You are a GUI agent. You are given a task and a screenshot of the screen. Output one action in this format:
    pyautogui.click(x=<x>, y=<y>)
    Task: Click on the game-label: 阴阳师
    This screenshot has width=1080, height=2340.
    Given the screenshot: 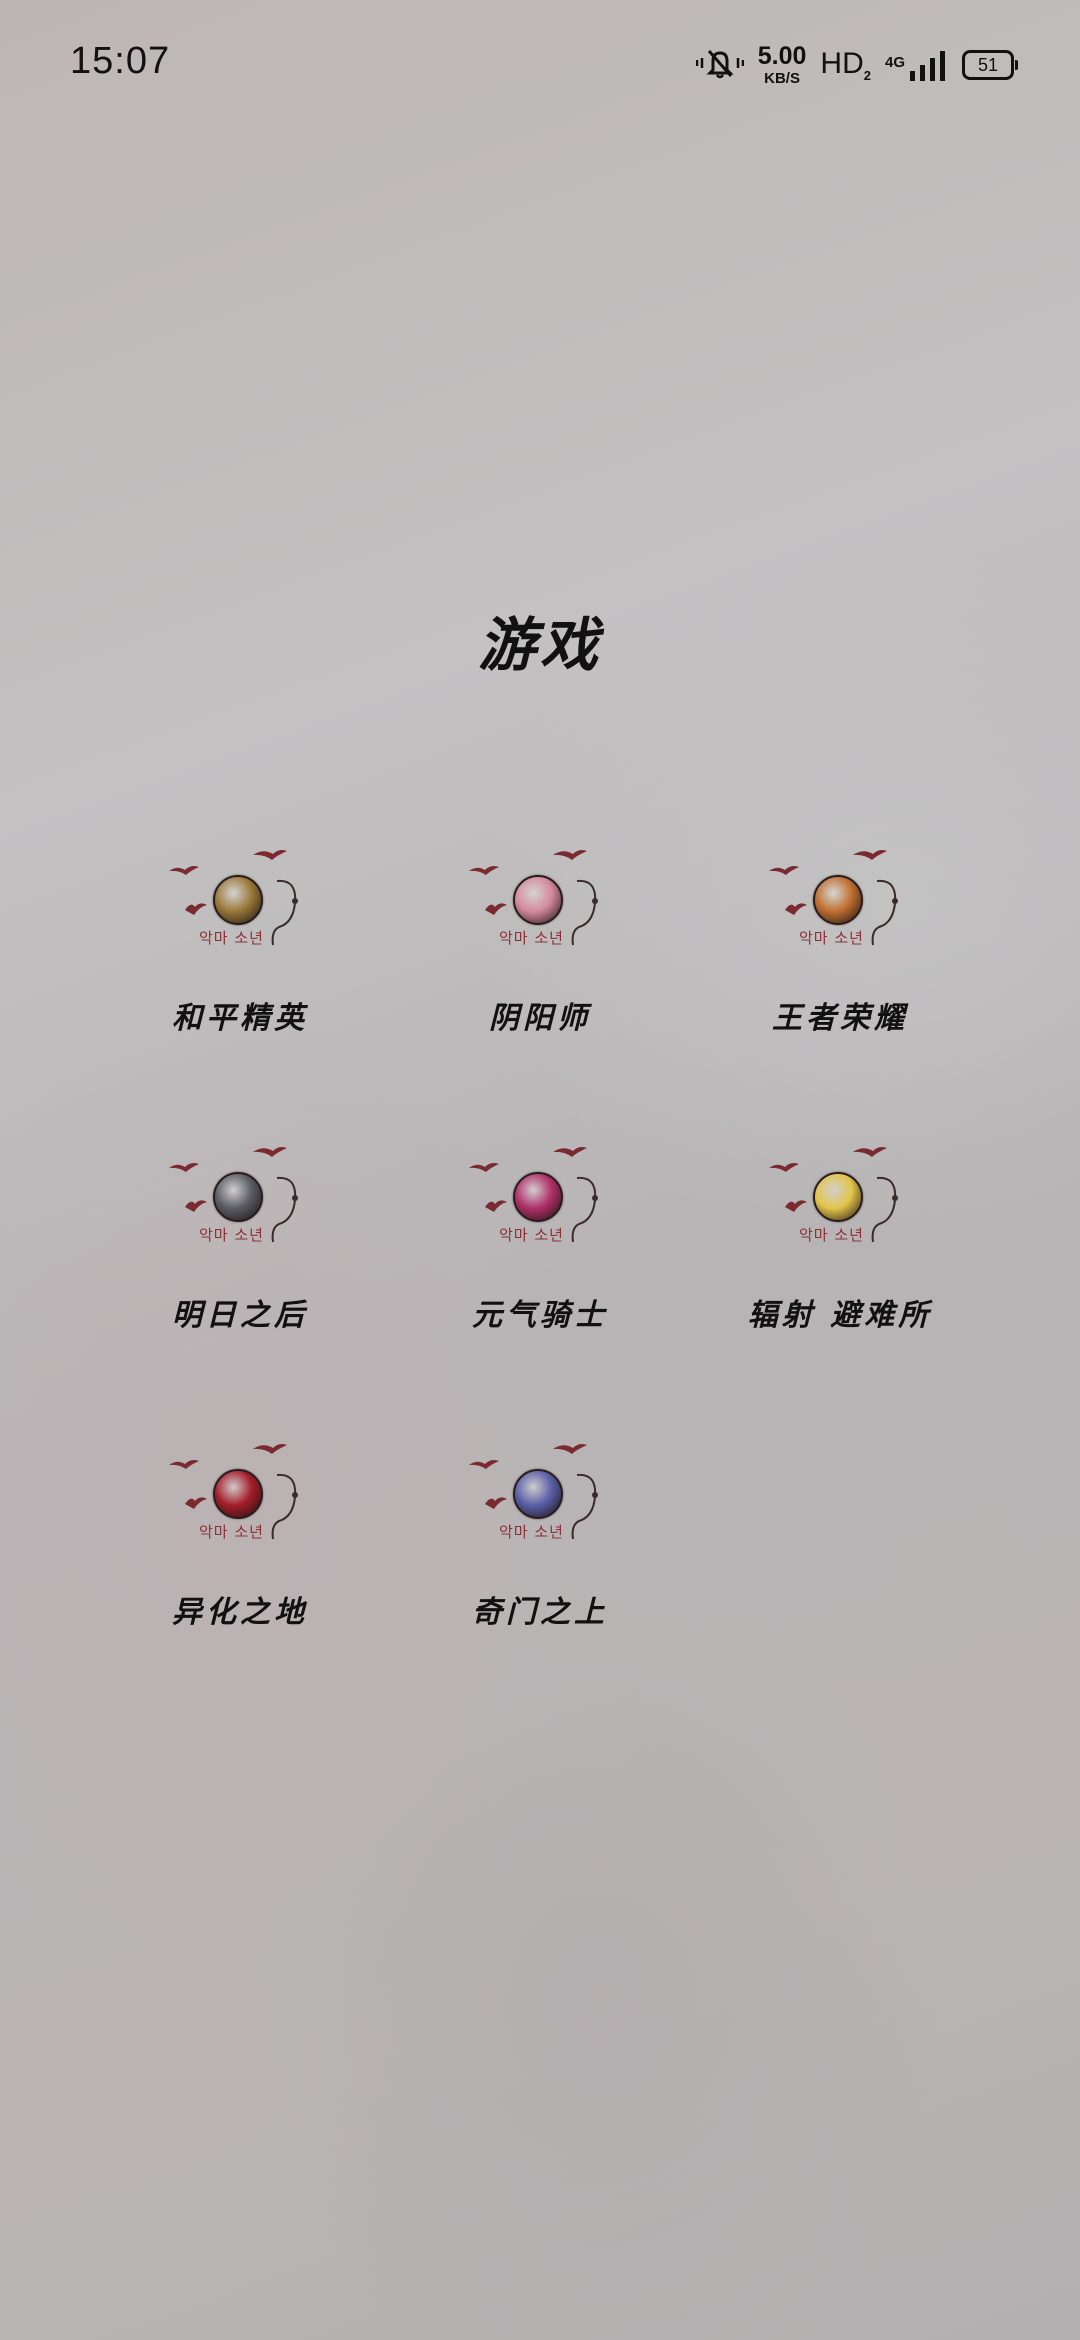 What is the action you would take?
    pyautogui.click(x=540, y=1018)
    